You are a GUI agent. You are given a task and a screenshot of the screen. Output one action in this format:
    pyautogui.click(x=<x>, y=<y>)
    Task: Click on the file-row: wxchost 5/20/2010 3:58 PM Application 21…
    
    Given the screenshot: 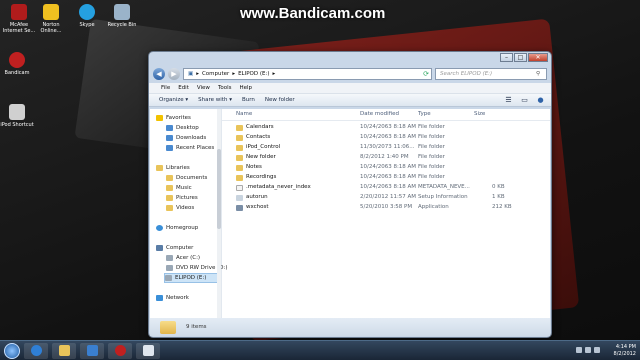 What is the action you would take?
    pyautogui.click(x=386, y=208)
    